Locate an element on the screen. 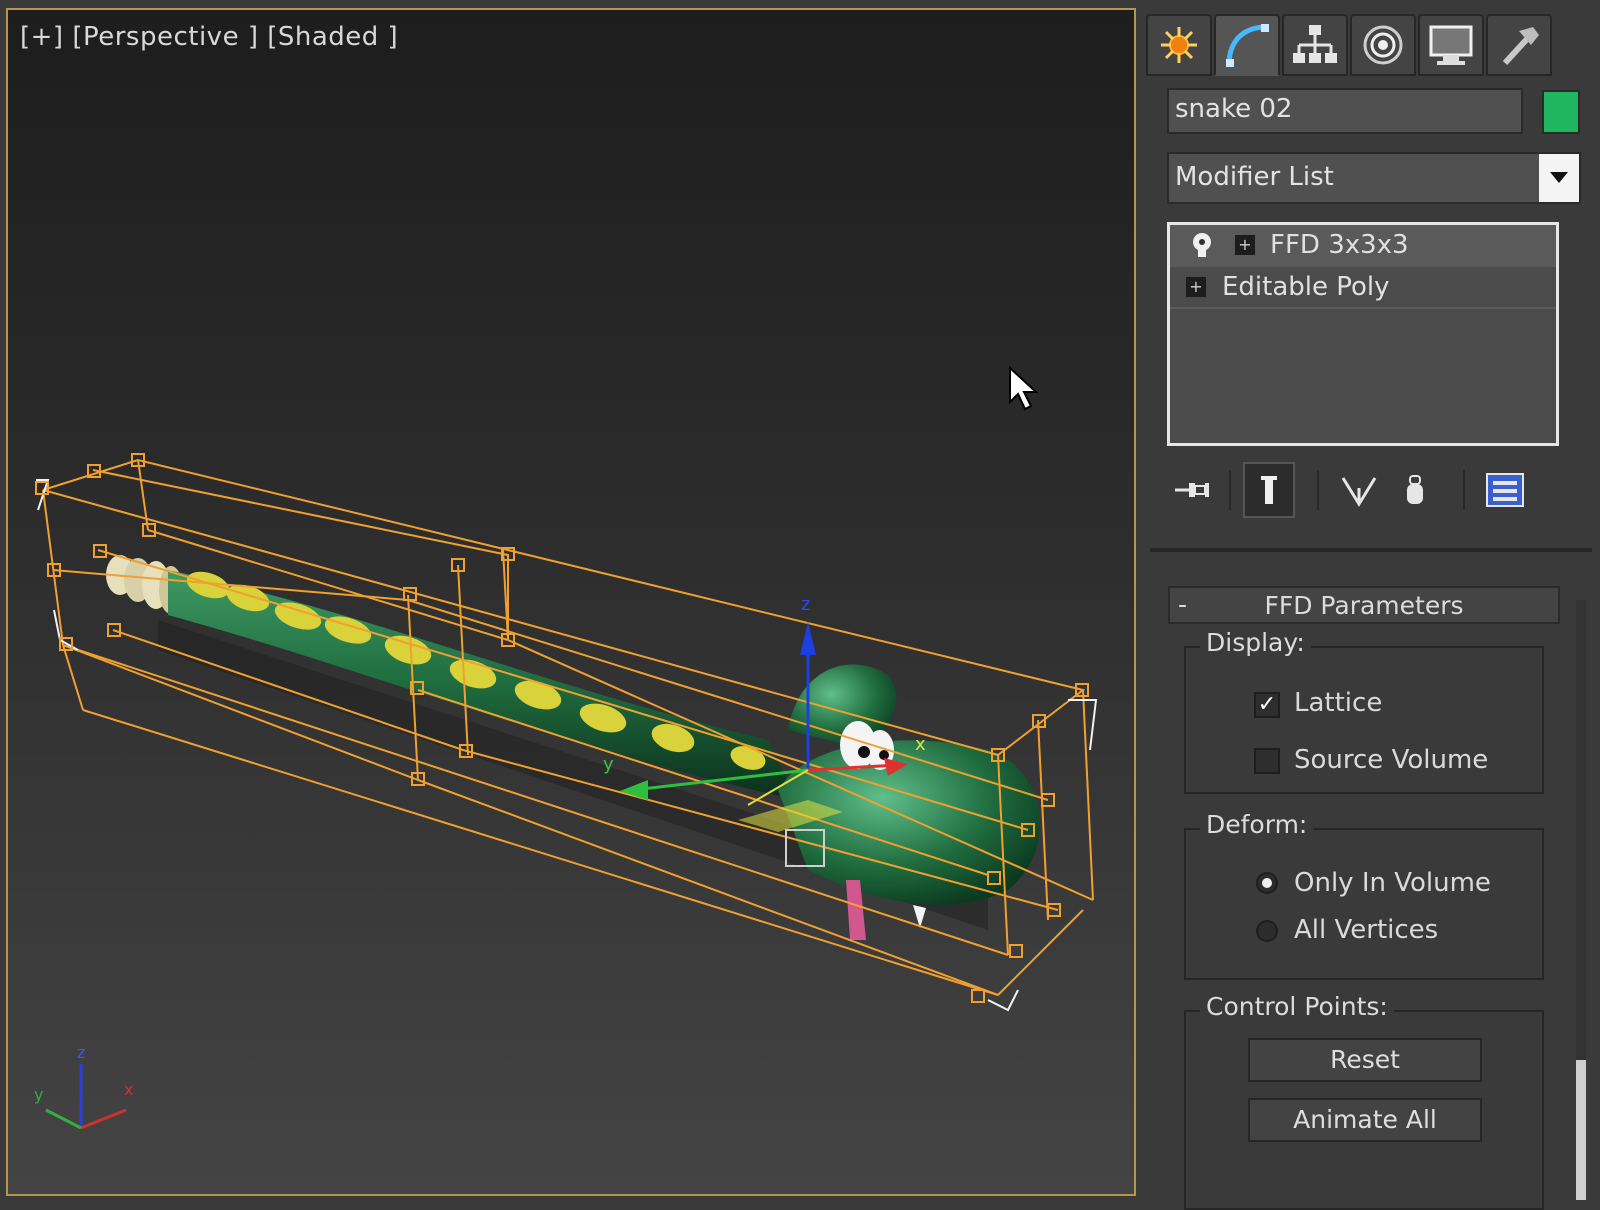 This screenshot has height=1210, width=1600. lattice-label: Lattice is located at coordinates (1338, 703).